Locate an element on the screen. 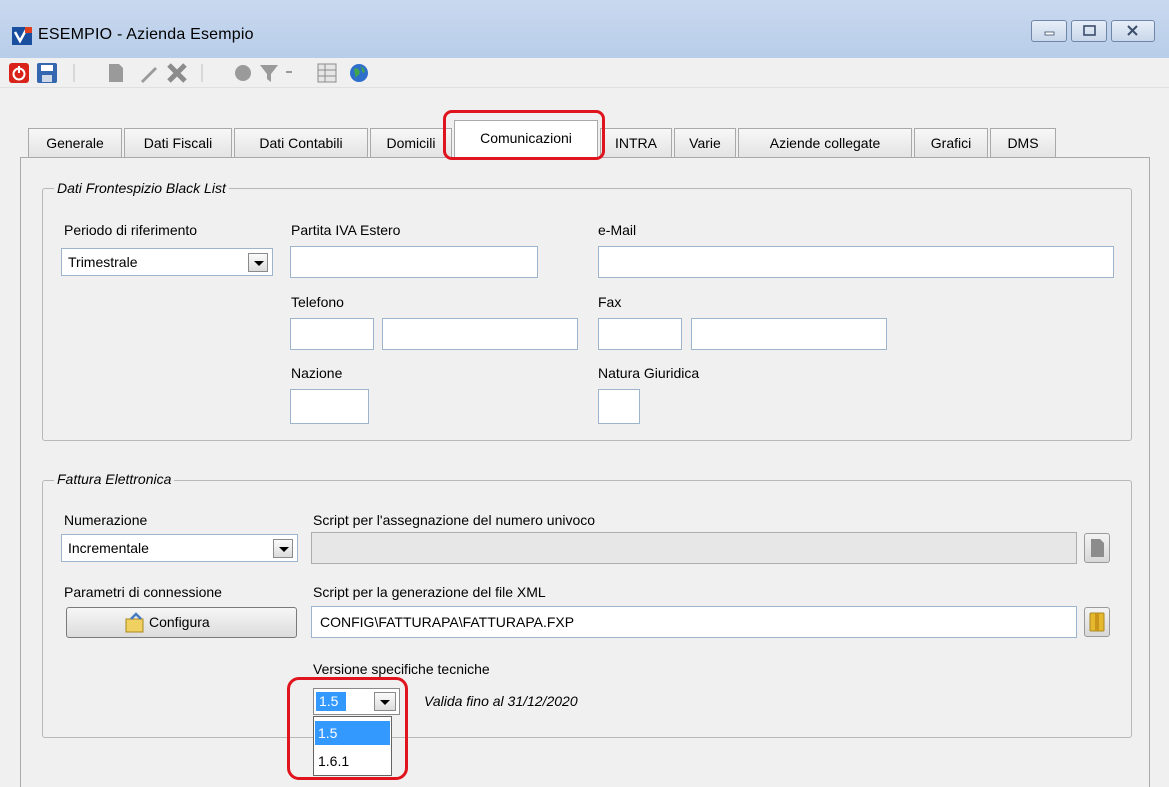  telefono-label: Telefono is located at coordinates (317, 302).